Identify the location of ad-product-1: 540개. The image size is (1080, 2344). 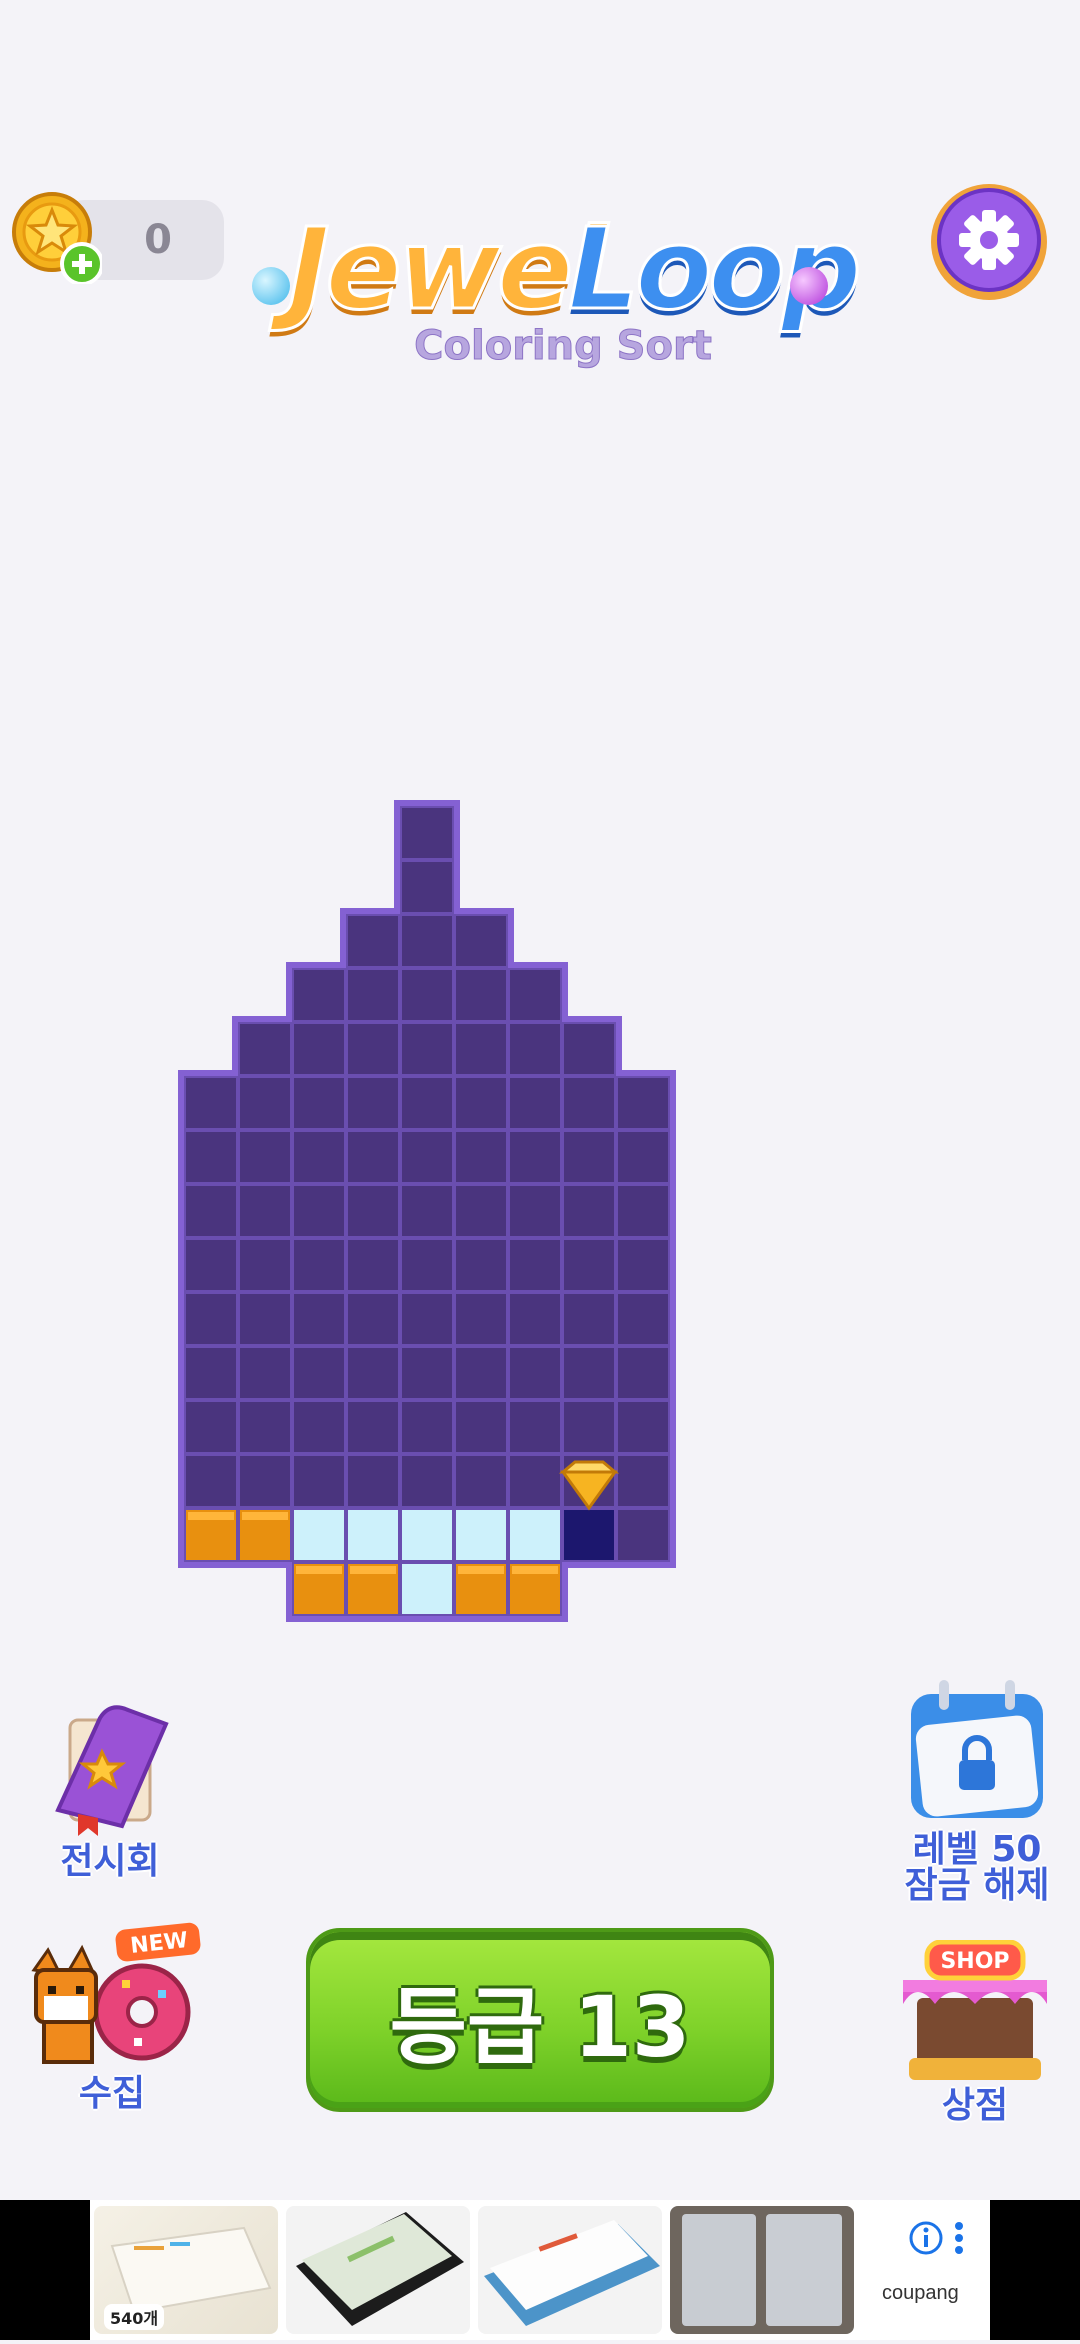
(186, 2270).